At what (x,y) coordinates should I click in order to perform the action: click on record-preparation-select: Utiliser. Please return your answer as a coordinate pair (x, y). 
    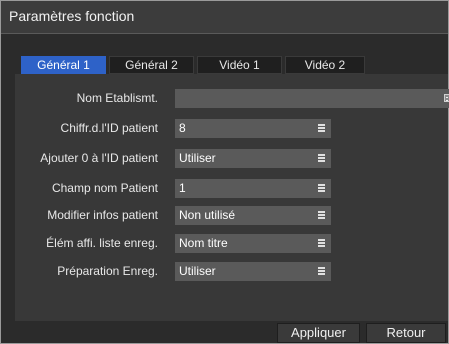
    Looking at the image, I should click on (253, 271).